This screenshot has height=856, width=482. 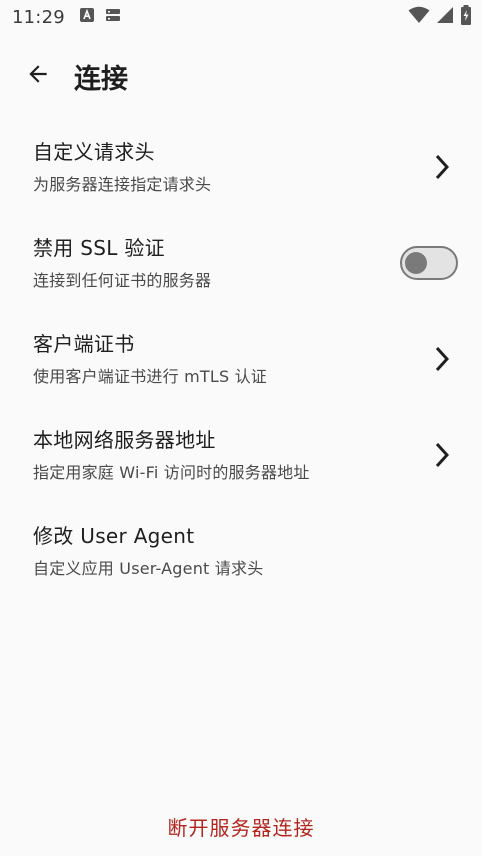 What do you see at coordinates (113, 17) in the screenshot?
I see `storage-icon` at bounding box center [113, 17].